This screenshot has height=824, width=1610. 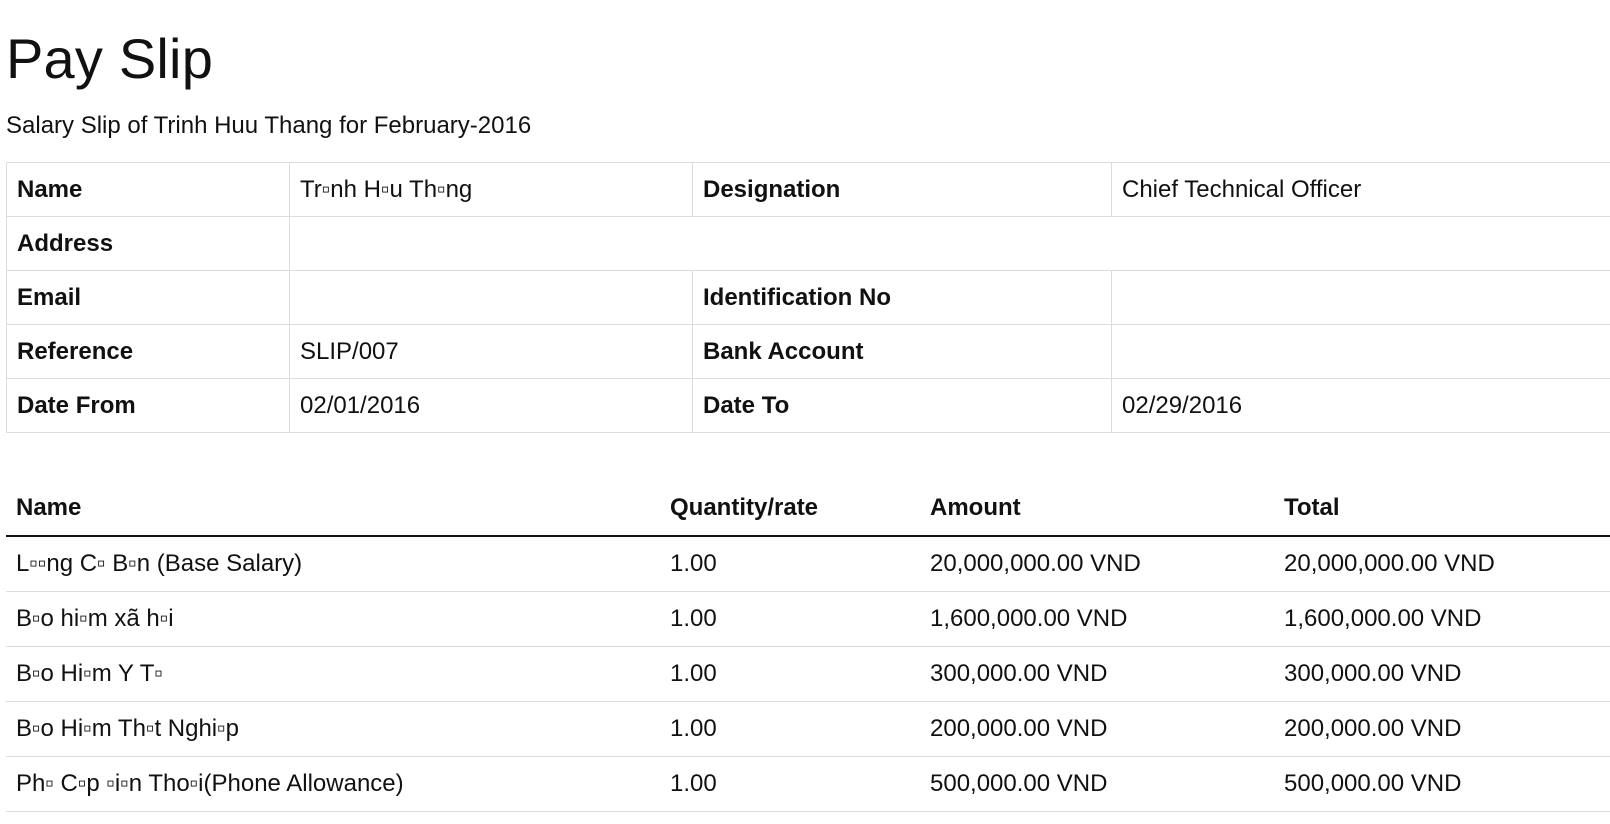 What do you see at coordinates (1097, 564) in the screenshot?
I see `line-amount: 20,000,000.00 VND` at bounding box center [1097, 564].